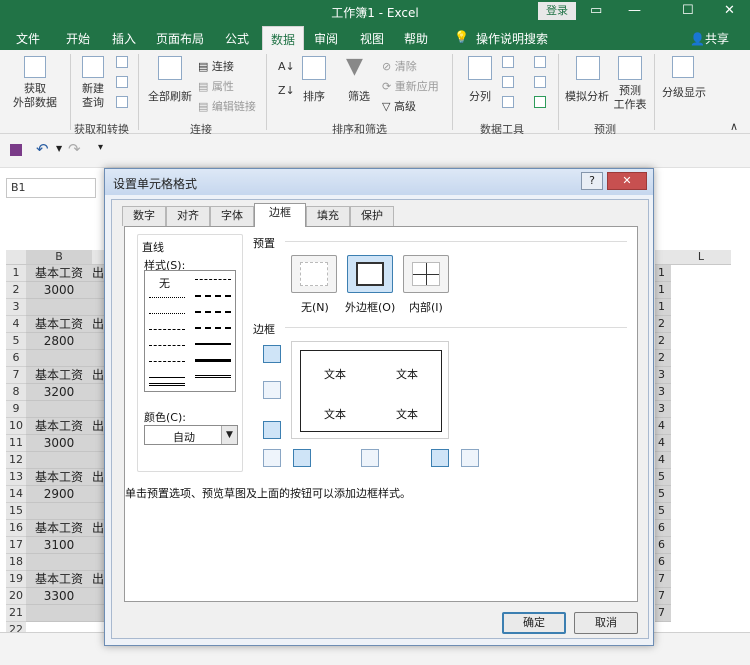 The height and width of the screenshot is (665, 750). What do you see at coordinates (16, 150) in the screenshot?
I see `save-icon` at bounding box center [16, 150].